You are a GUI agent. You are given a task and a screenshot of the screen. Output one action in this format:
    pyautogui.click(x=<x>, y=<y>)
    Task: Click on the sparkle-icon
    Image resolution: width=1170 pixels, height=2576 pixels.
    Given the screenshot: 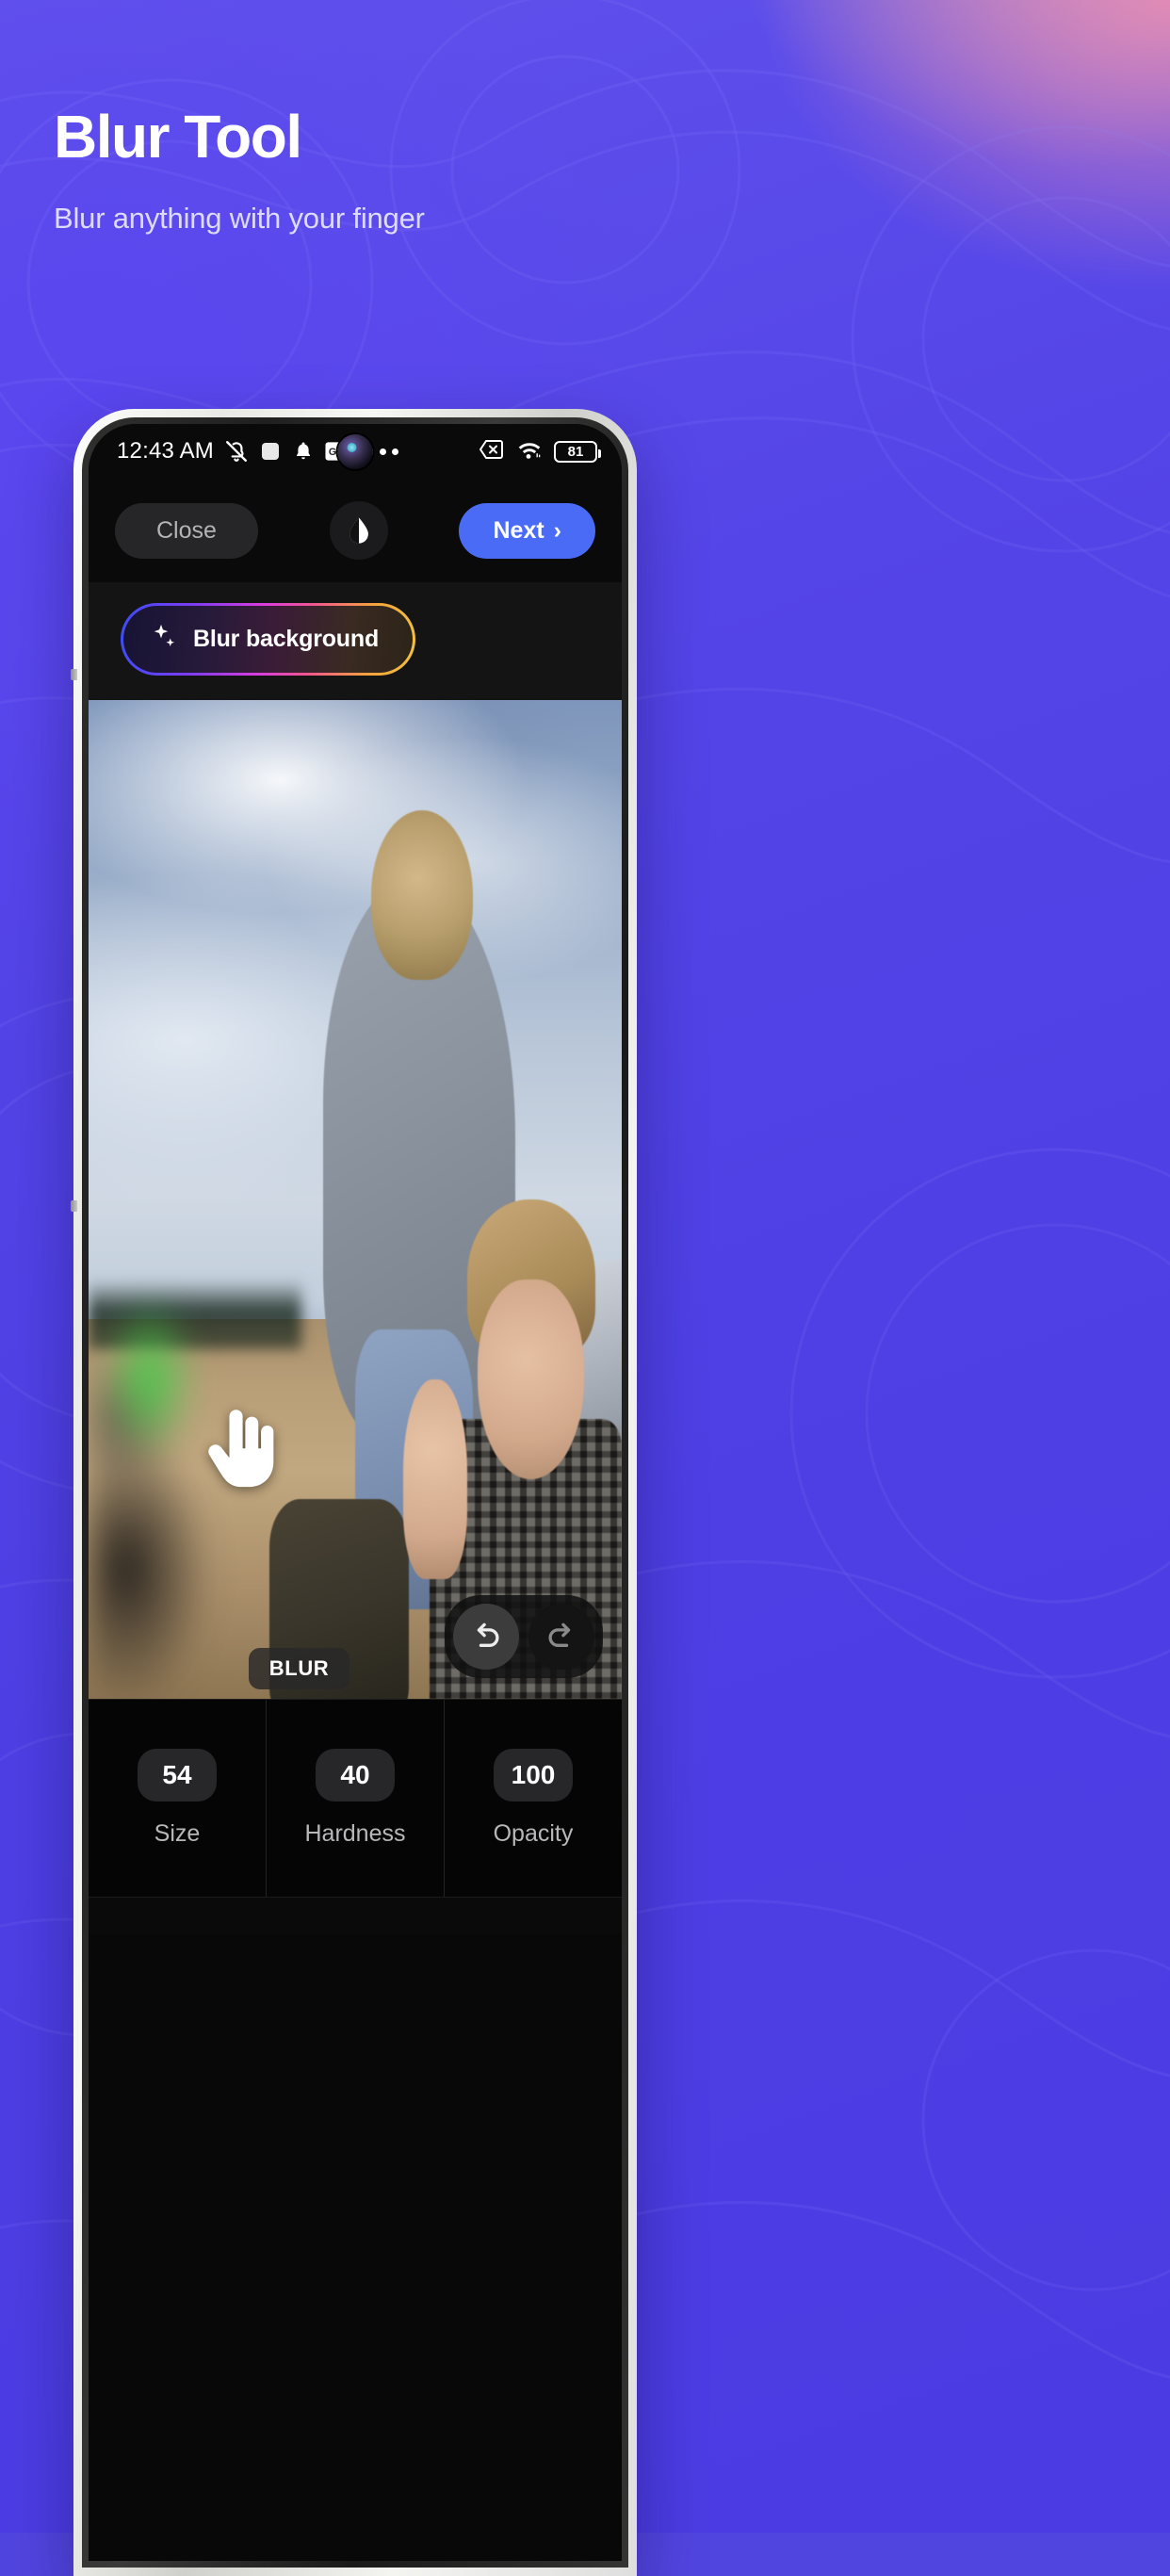 What is the action you would take?
    pyautogui.click(x=165, y=639)
    